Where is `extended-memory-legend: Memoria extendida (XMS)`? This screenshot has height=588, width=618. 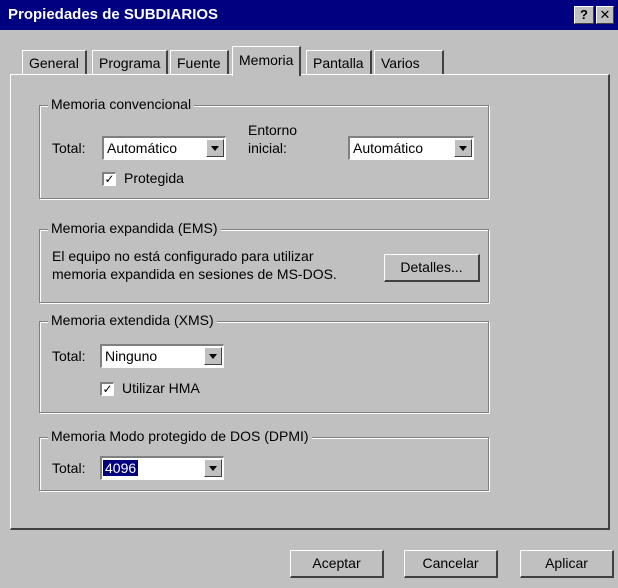
extended-memory-legend: Memoria extendida (XMS) is located at coordinates (132, 320).